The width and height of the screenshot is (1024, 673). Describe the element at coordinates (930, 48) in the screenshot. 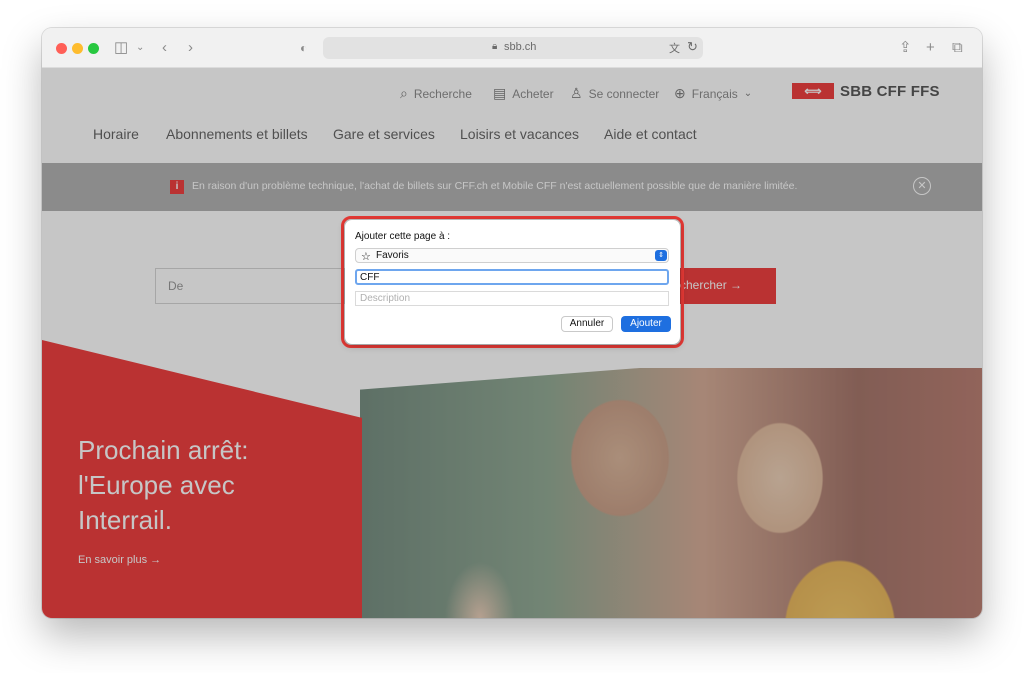

I see `plus-icon: +` at that location.